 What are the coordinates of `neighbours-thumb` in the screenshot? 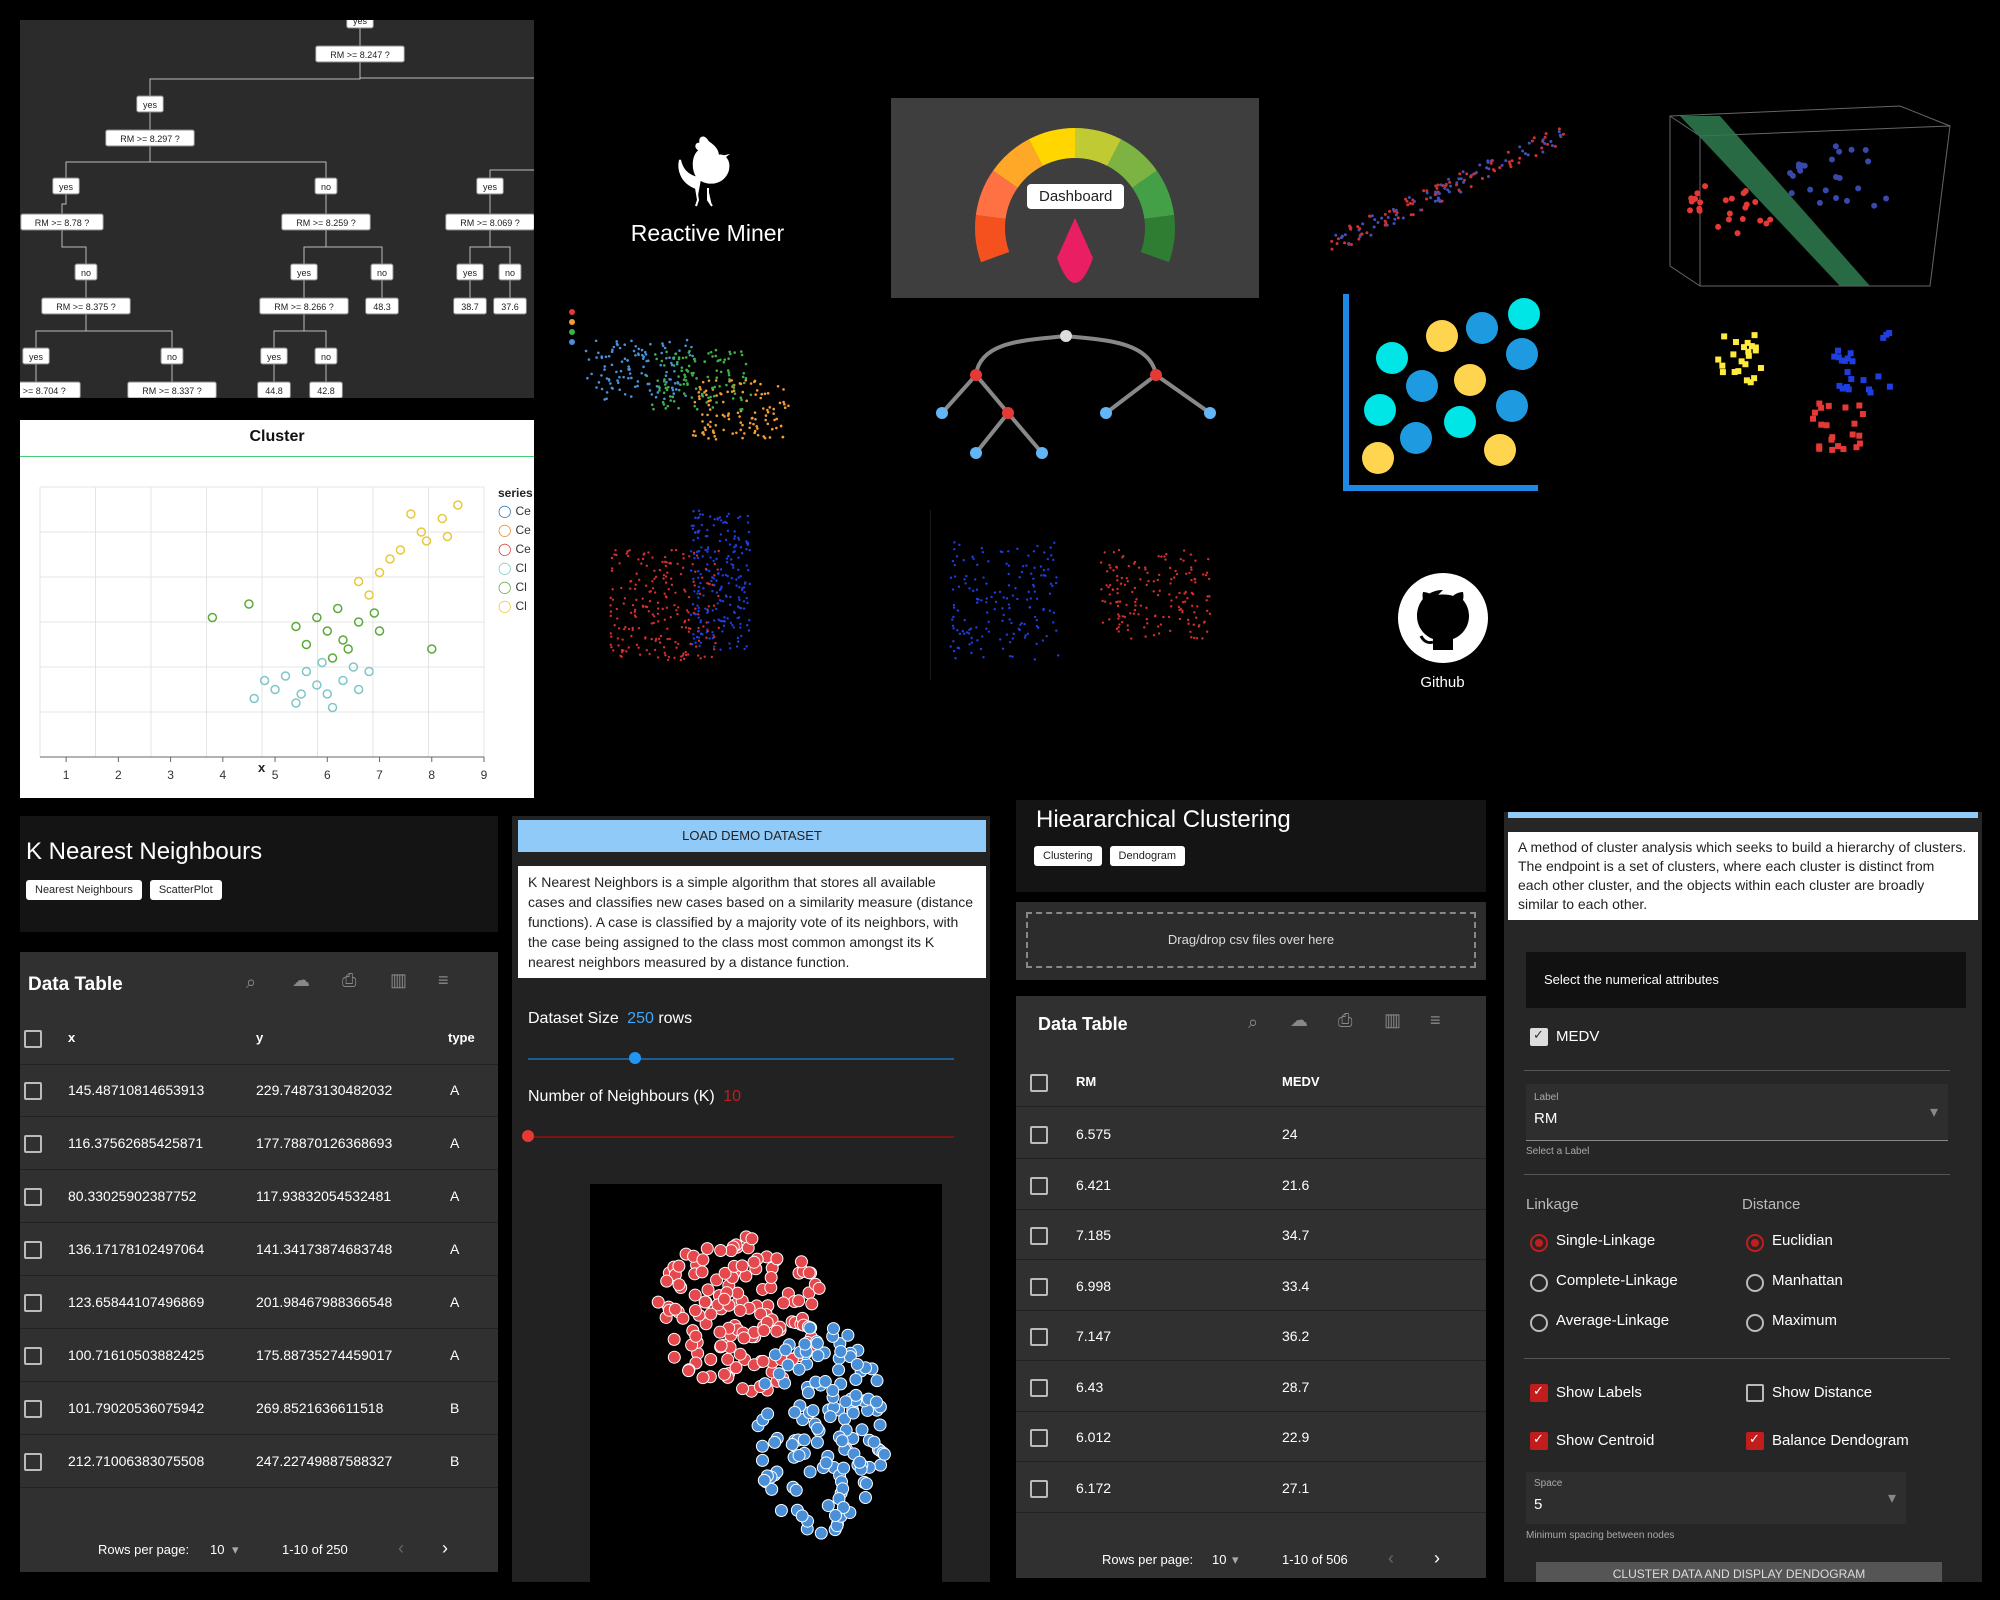 It's located at (528, 1136).